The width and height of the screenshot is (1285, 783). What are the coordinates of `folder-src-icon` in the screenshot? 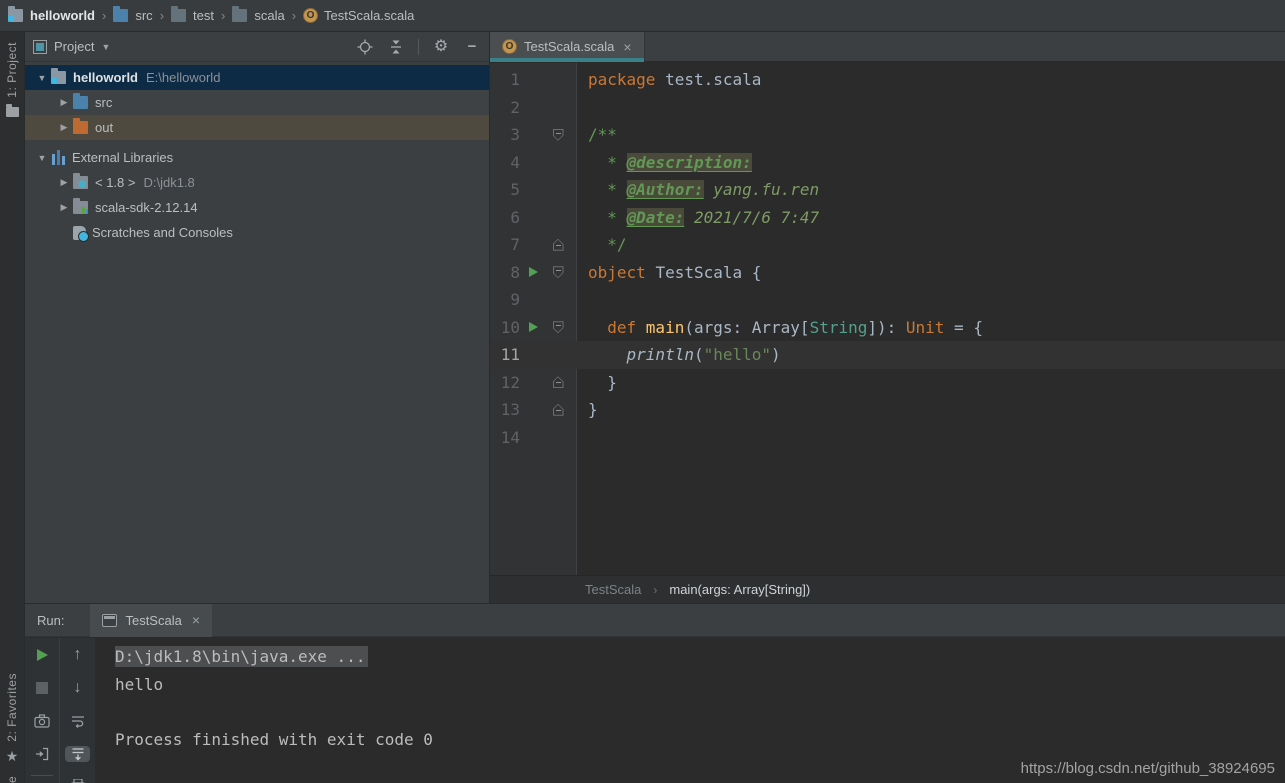 It's located at (121, 14).